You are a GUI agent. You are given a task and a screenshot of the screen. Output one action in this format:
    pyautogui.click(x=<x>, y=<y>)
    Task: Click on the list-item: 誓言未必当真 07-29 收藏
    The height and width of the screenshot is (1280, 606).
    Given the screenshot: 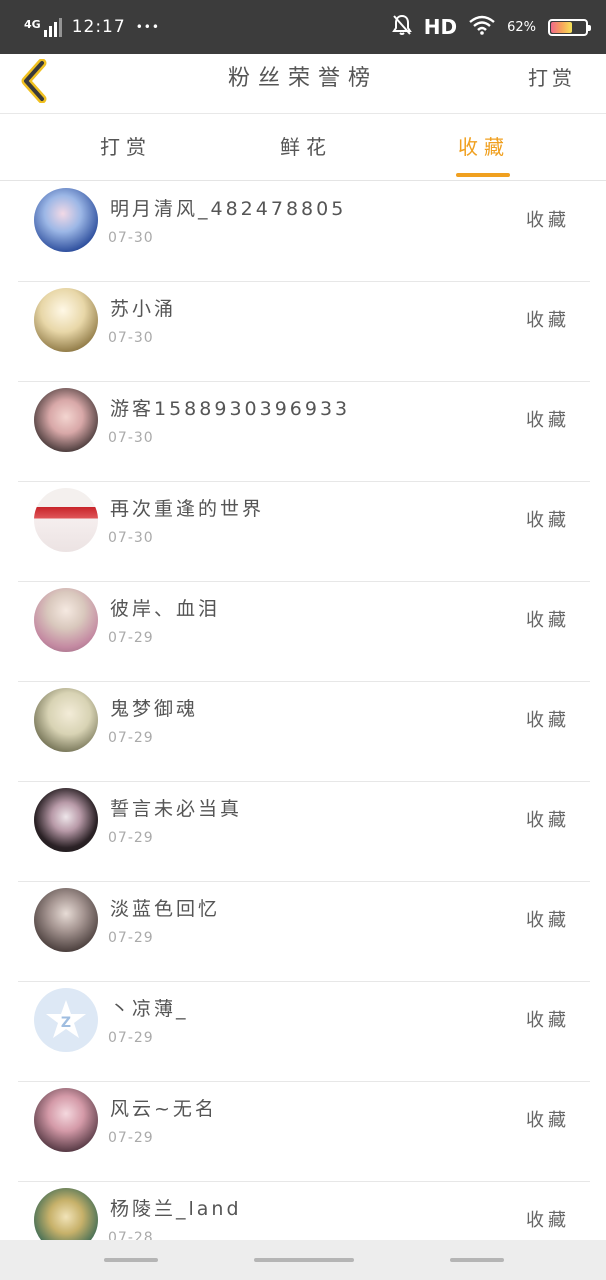 What is the action you would take?
    pyautogui.click(x=304, y=832)
    